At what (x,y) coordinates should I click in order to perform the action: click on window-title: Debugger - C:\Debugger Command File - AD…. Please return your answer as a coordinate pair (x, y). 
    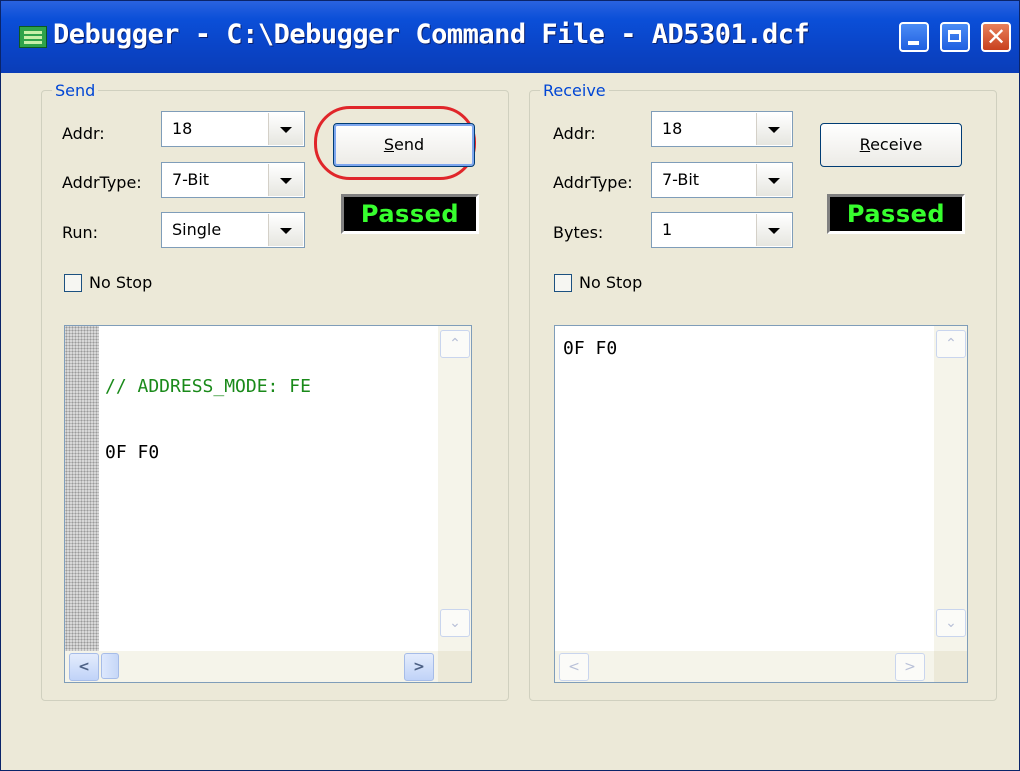
    Looking at the image, I should click on (431, 34).